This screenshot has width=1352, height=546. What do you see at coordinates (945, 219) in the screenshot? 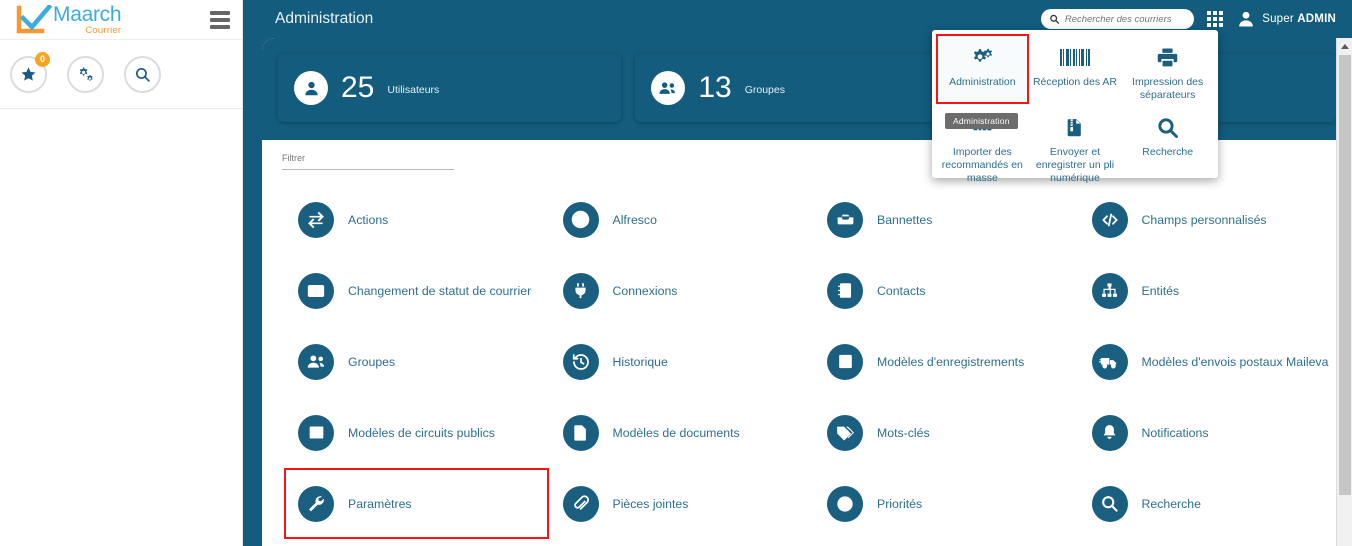
I see `admin-item-bannettes: Bannettes` at bounding box center [945, 219].